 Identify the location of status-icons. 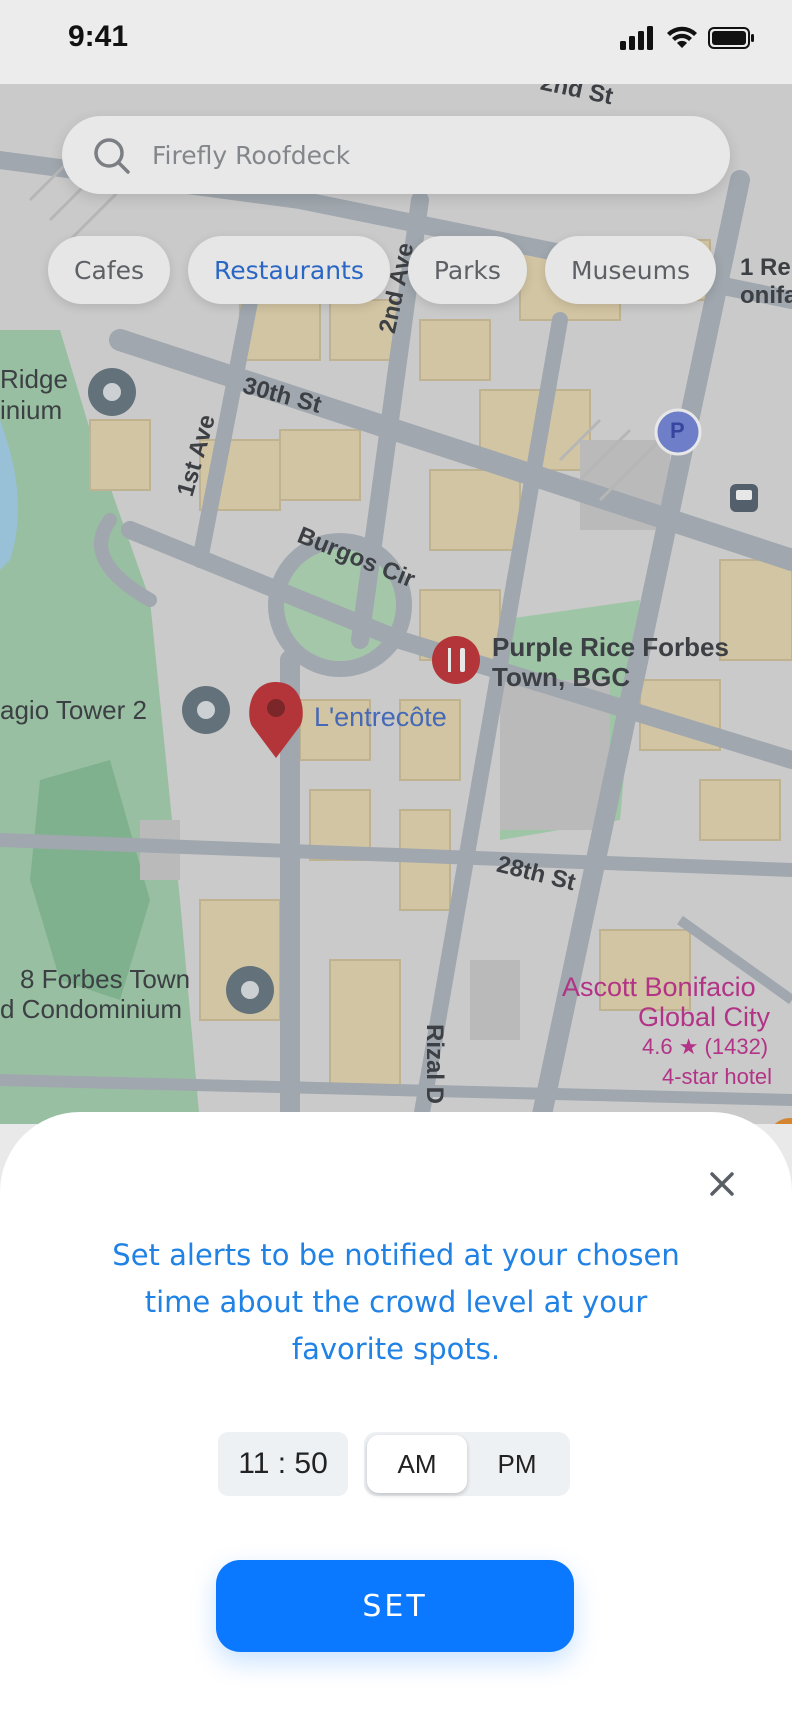
(688, 38).